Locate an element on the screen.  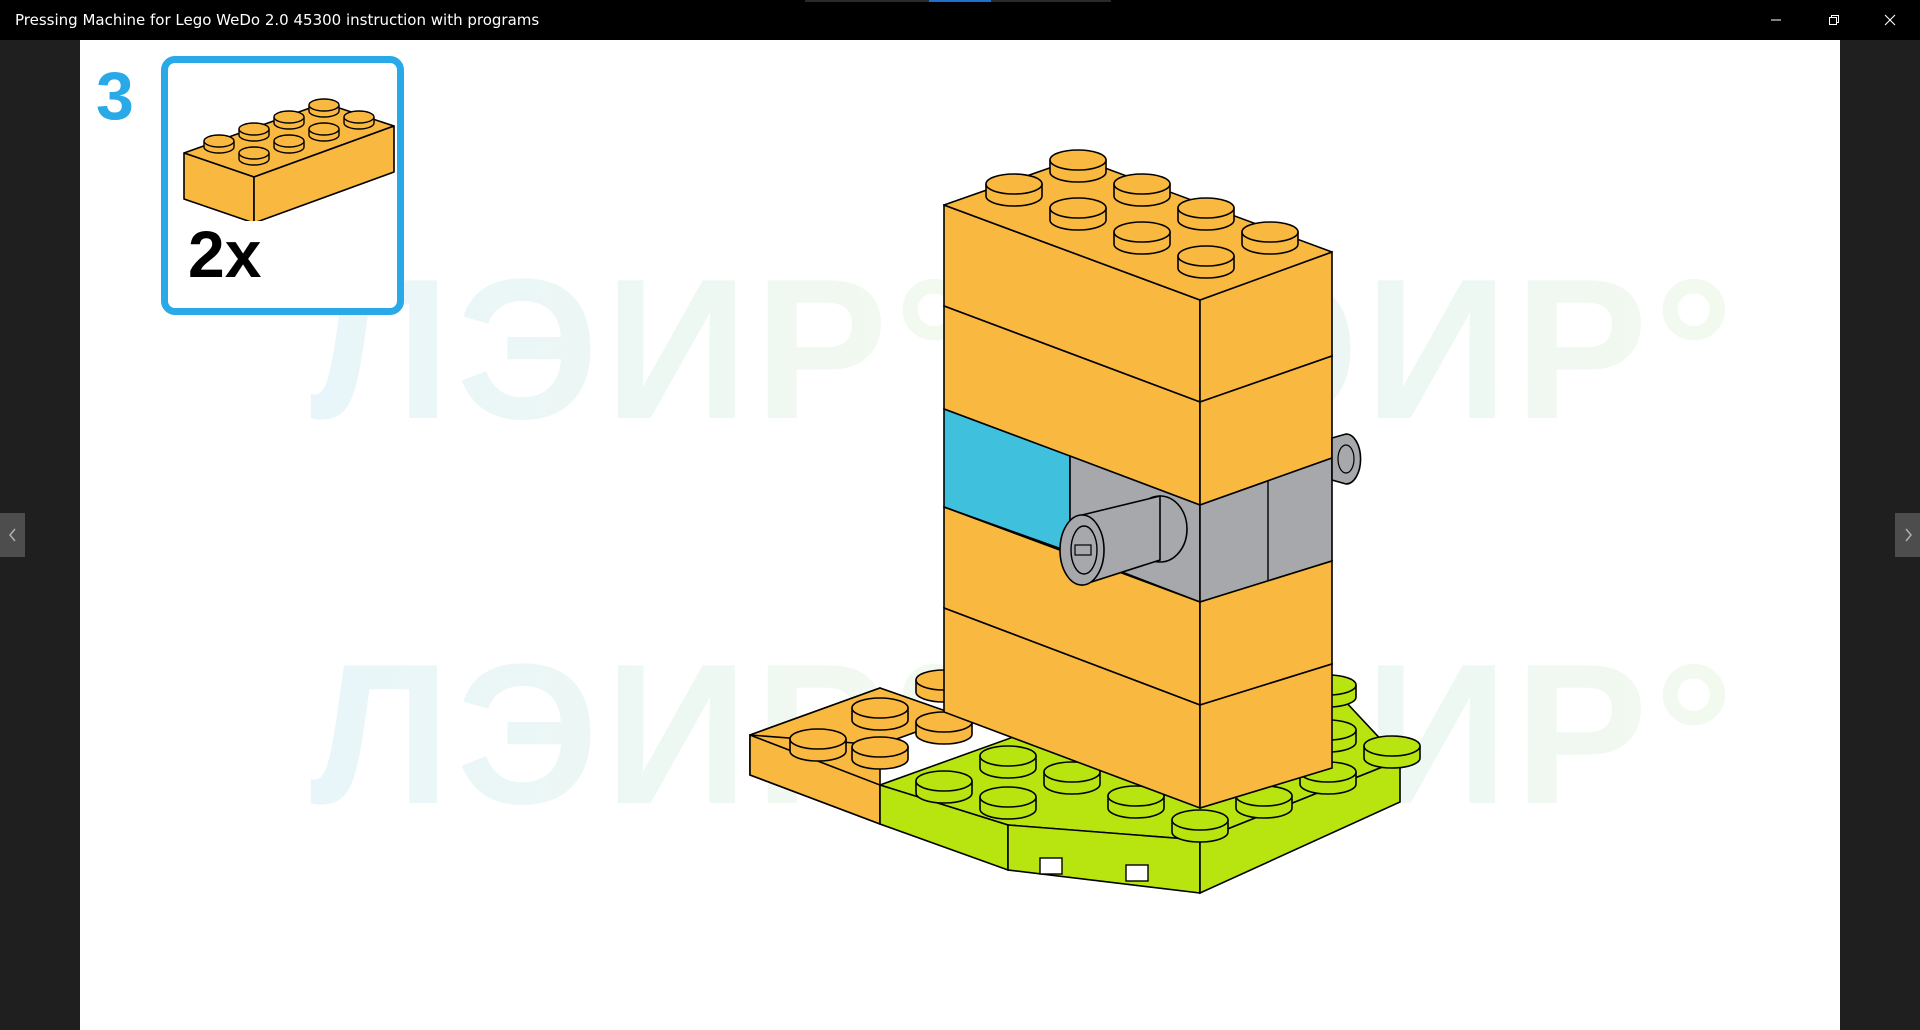
chevron-right-icon is located at coordinates (1908, 535).